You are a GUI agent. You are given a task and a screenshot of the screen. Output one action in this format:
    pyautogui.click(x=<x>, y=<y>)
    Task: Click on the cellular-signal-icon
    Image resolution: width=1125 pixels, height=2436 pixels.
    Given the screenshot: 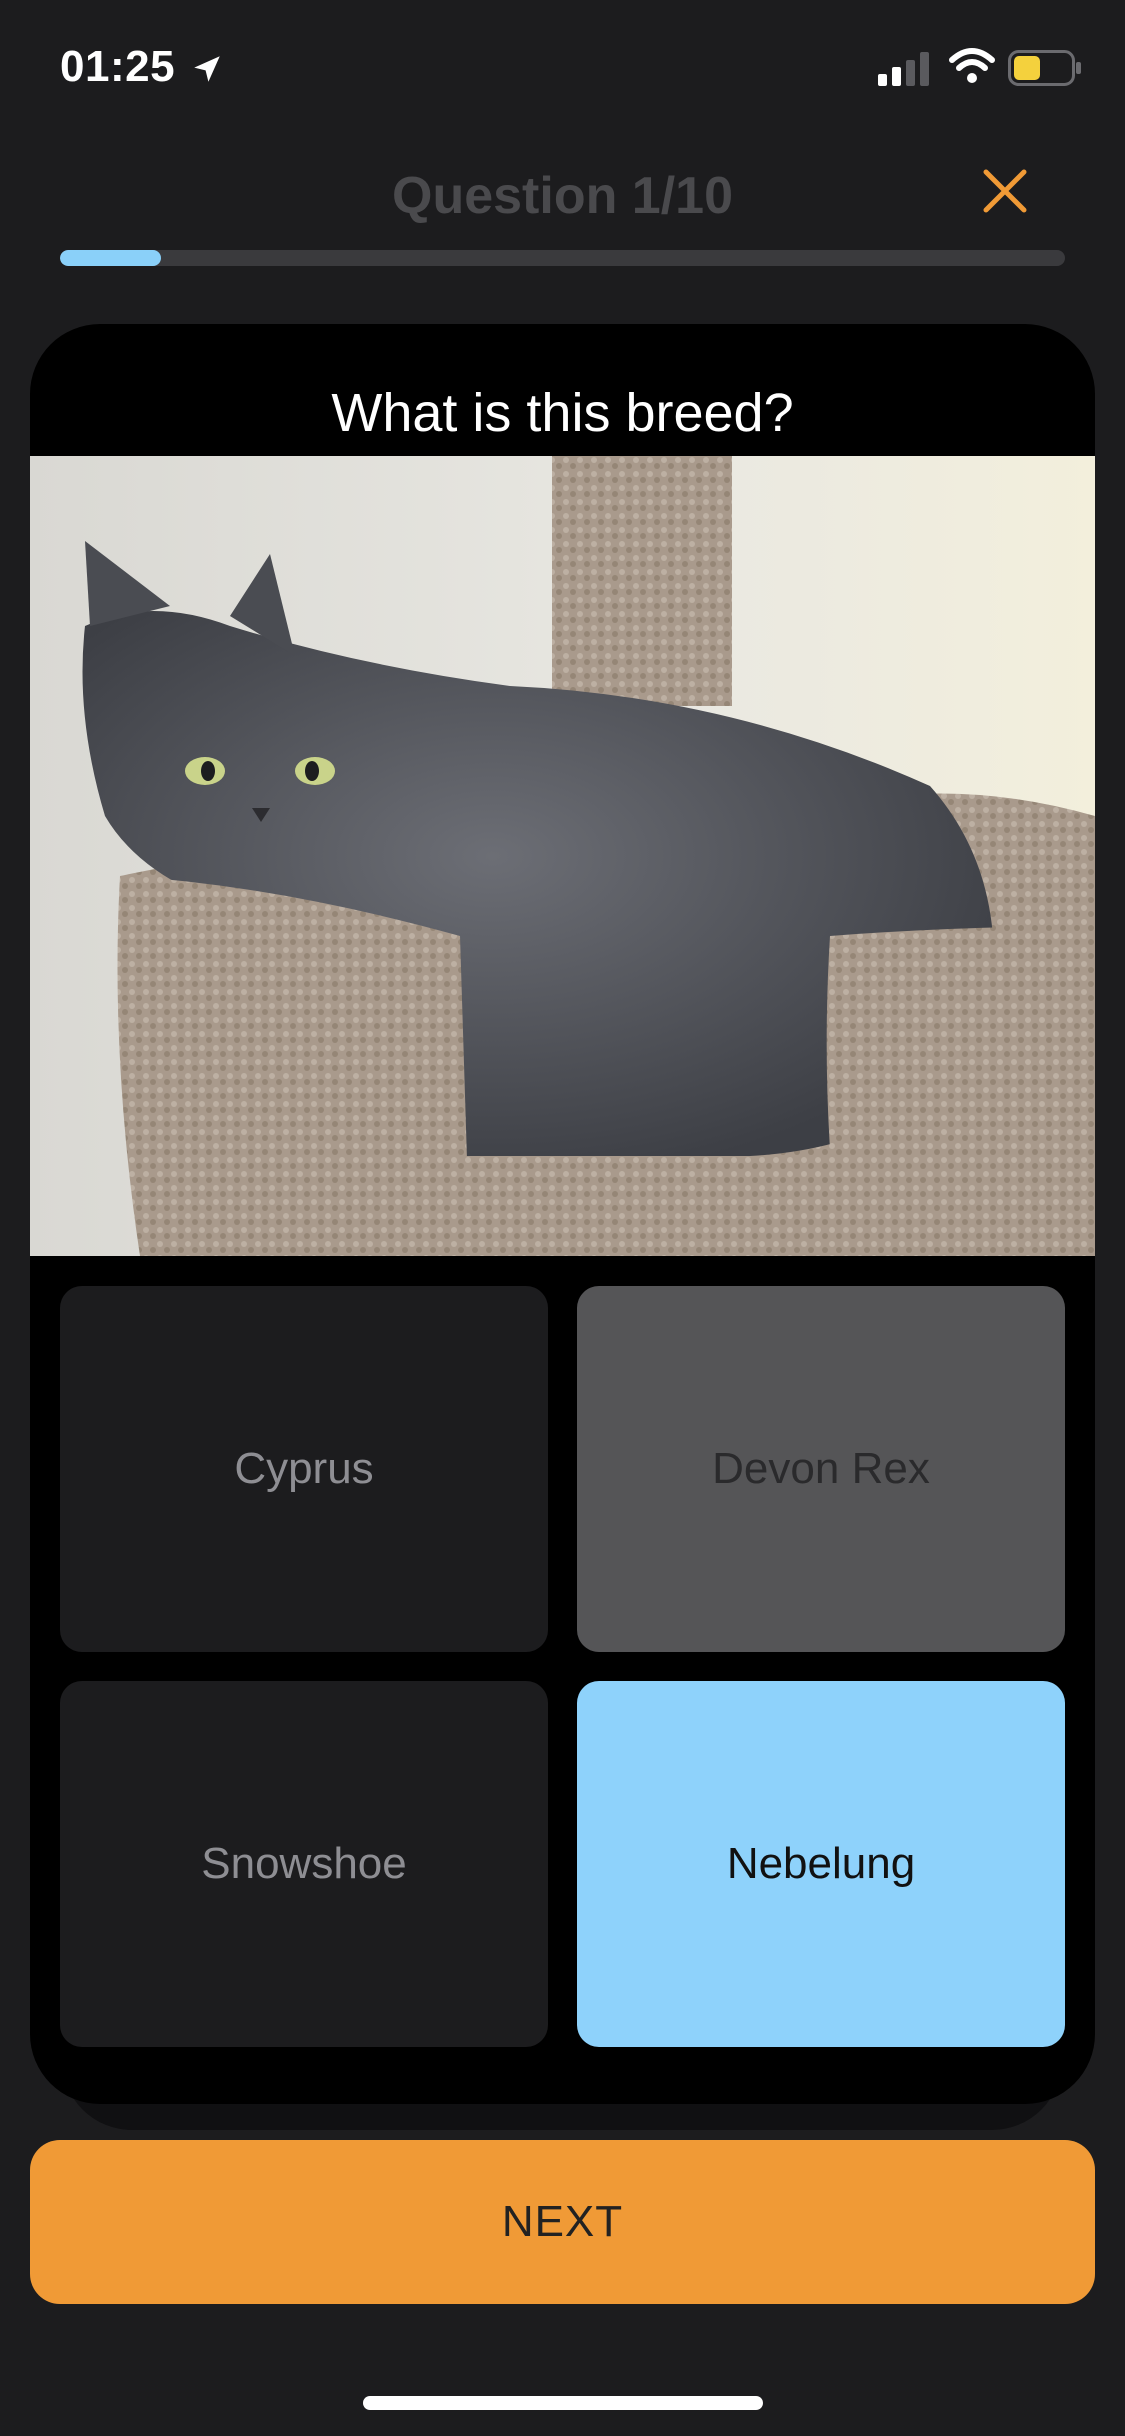 What is the action you would take?
    pyautogui.click(x=903, y=69)
    